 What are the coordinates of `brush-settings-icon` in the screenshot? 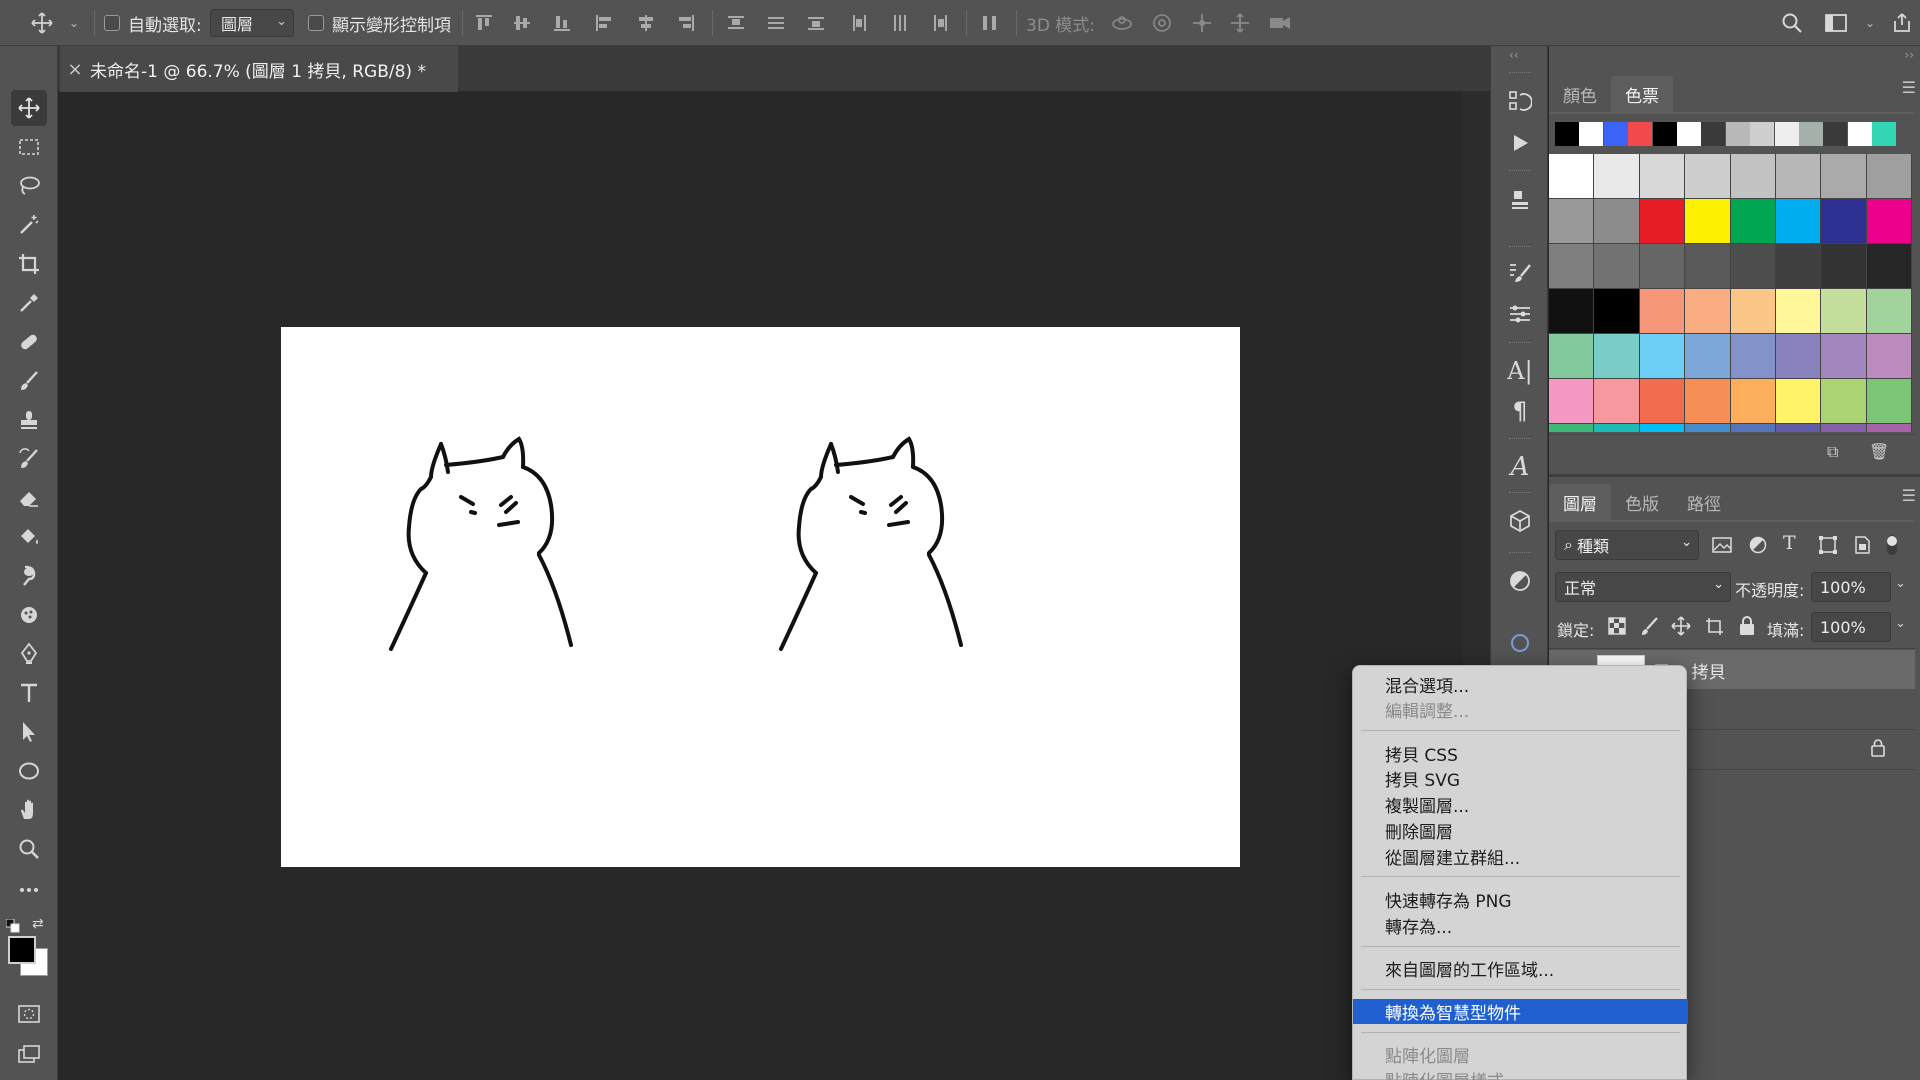 It's located at (1520, 273).